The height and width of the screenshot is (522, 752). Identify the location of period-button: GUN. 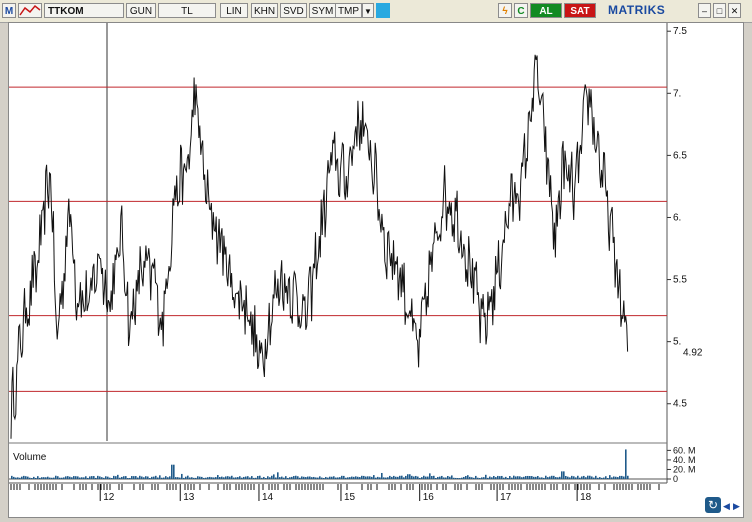
(141, 10).